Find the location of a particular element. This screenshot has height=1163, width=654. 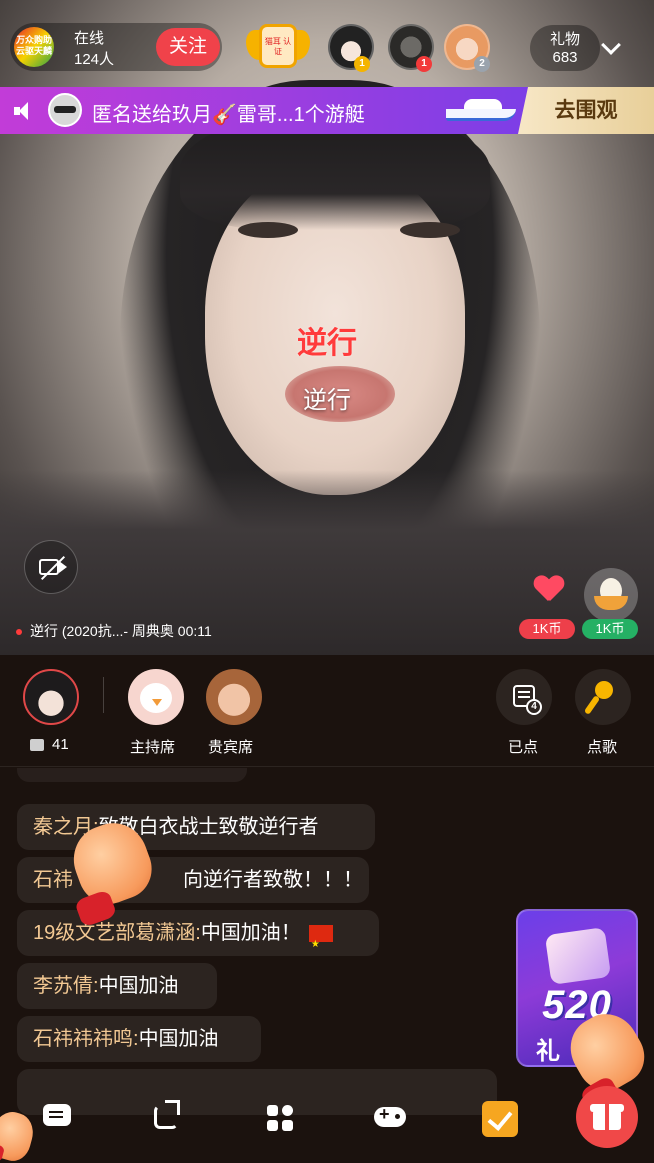

room-badge: 猫耳 认证 is located at coordinates (278, 47).